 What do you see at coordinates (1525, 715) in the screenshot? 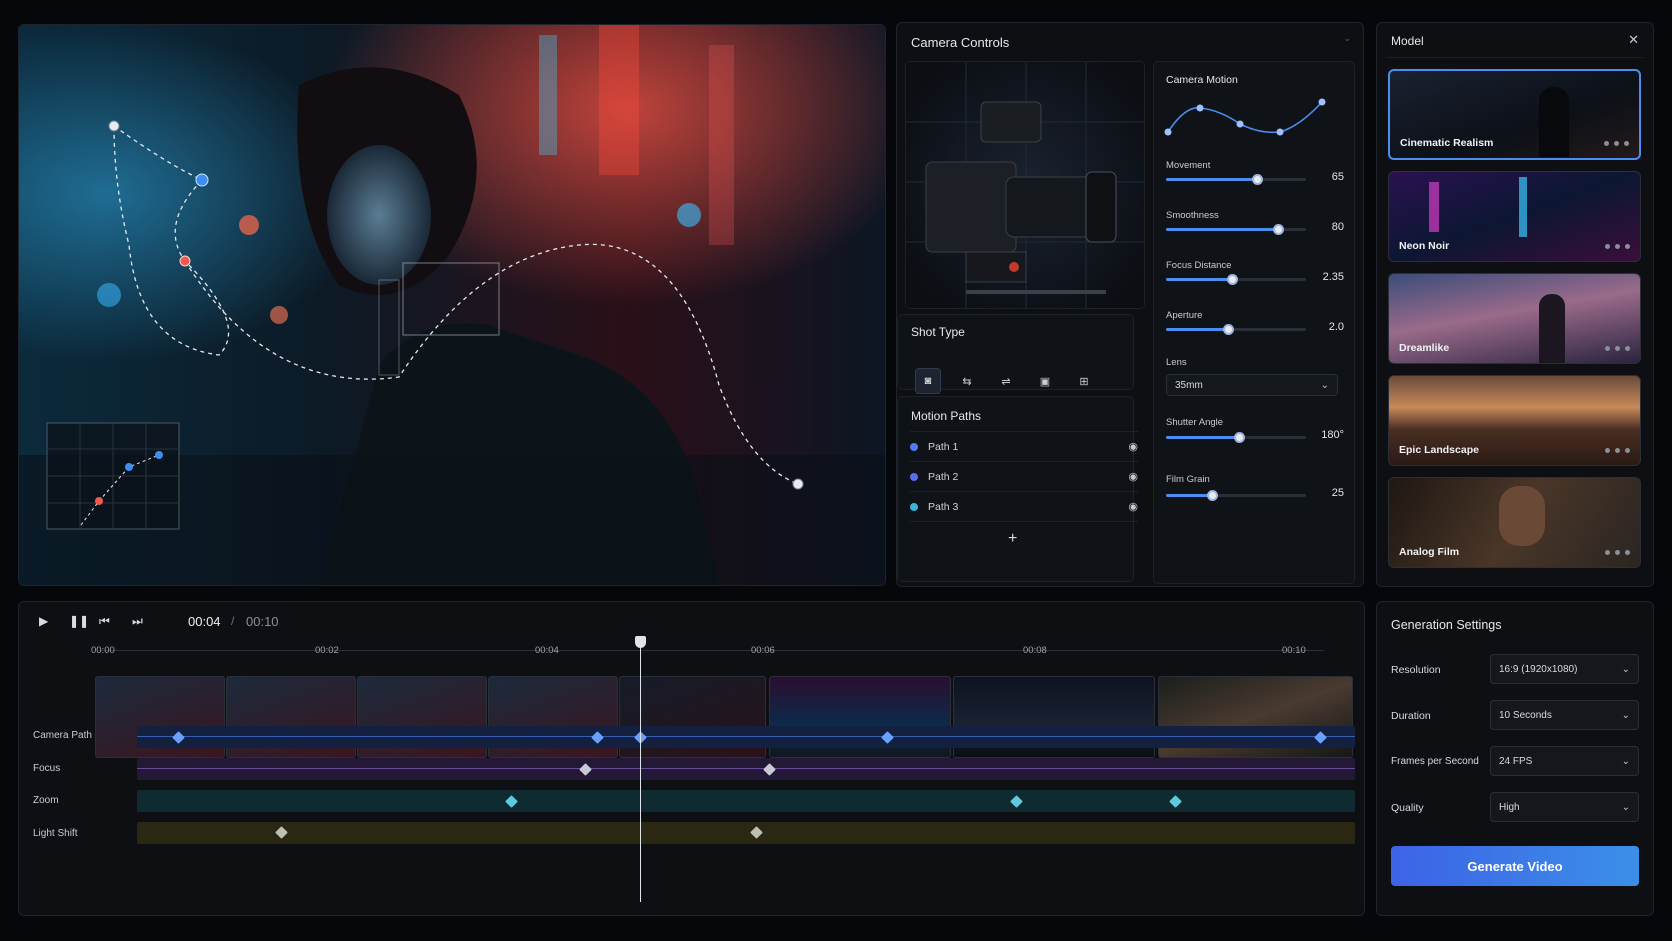
I see `duration-value: 10 Seconds` at bounding box center [1525, 715].